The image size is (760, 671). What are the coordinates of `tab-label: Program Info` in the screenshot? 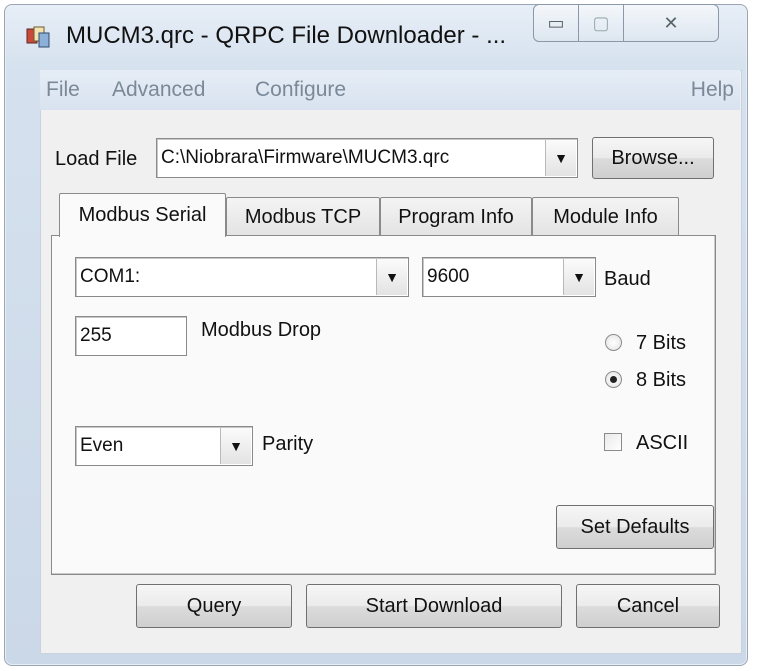 It's located at (456, 216).